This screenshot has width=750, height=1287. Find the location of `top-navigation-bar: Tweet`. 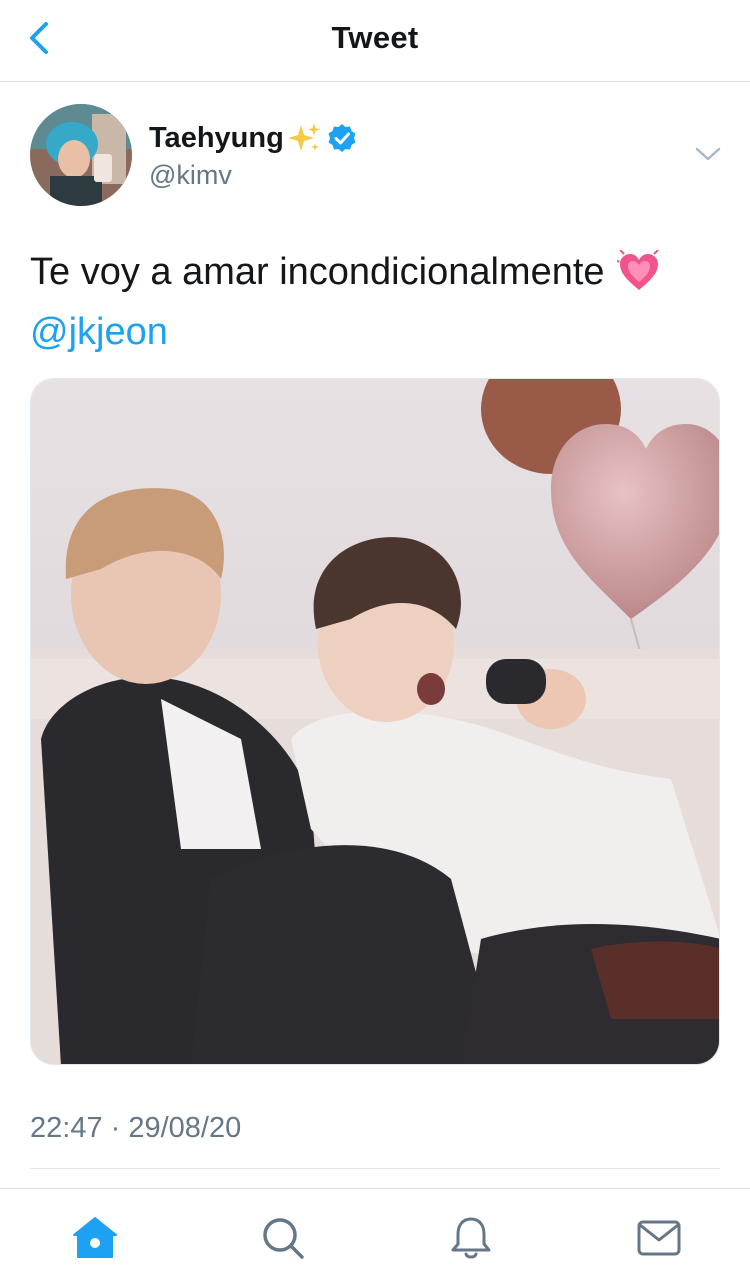

top-navigation-bar: Tweet is located at coordinates (375, 41).